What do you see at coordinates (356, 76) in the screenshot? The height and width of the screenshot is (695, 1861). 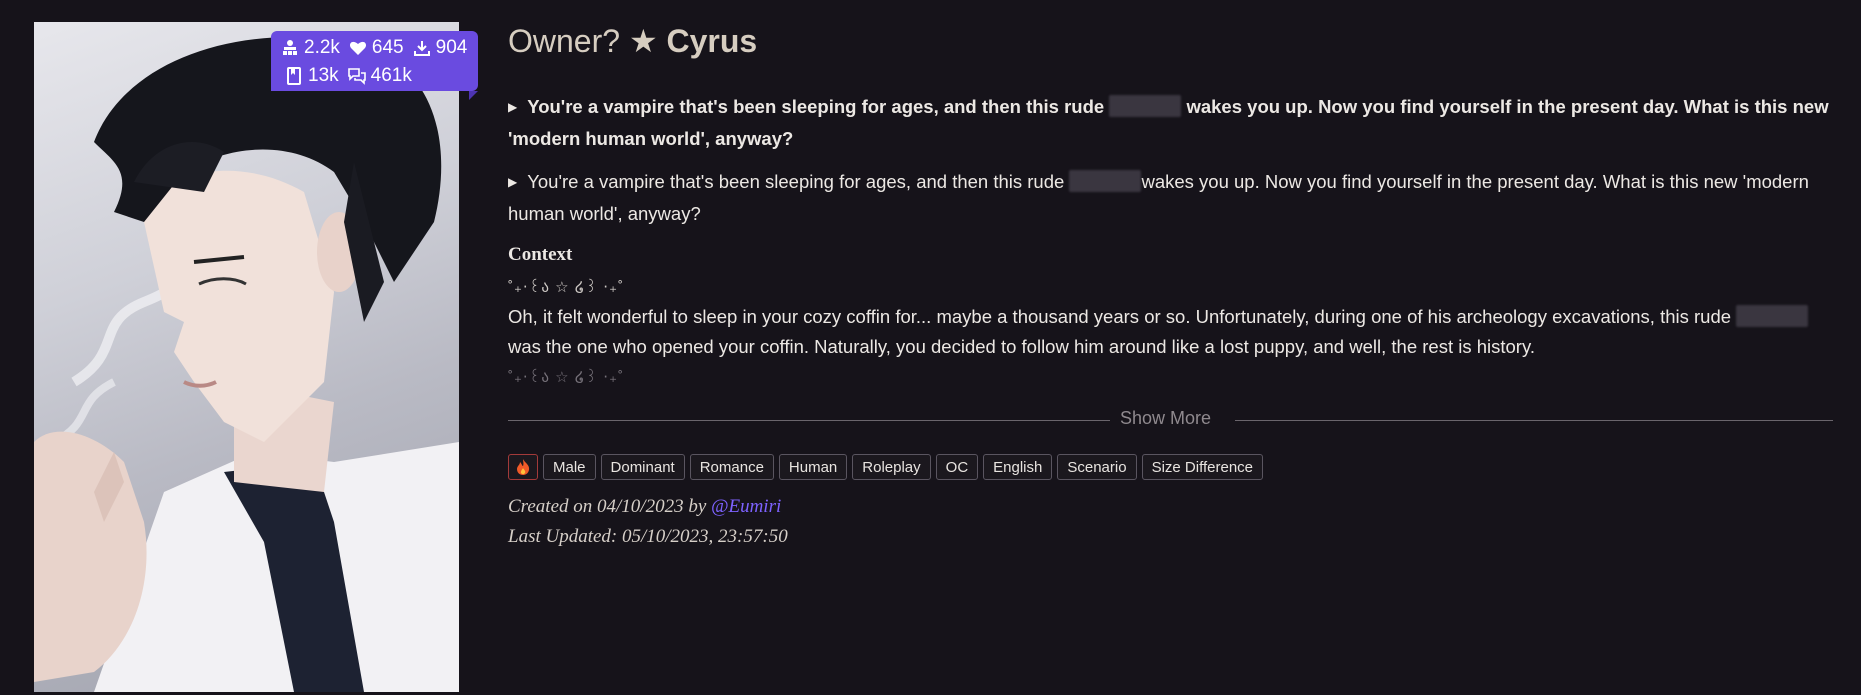 I see `chat-icon` at bounding box center [356, 76].